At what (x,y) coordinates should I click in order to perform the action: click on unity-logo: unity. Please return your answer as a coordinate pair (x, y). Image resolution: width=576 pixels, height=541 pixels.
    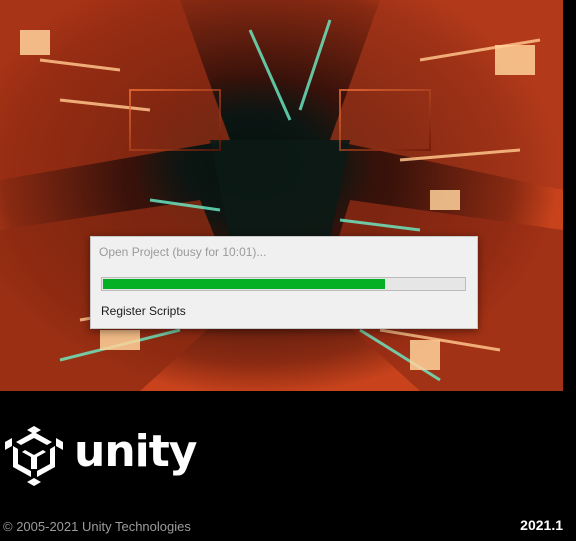
    Looking at the image, I should click on (100, 456).